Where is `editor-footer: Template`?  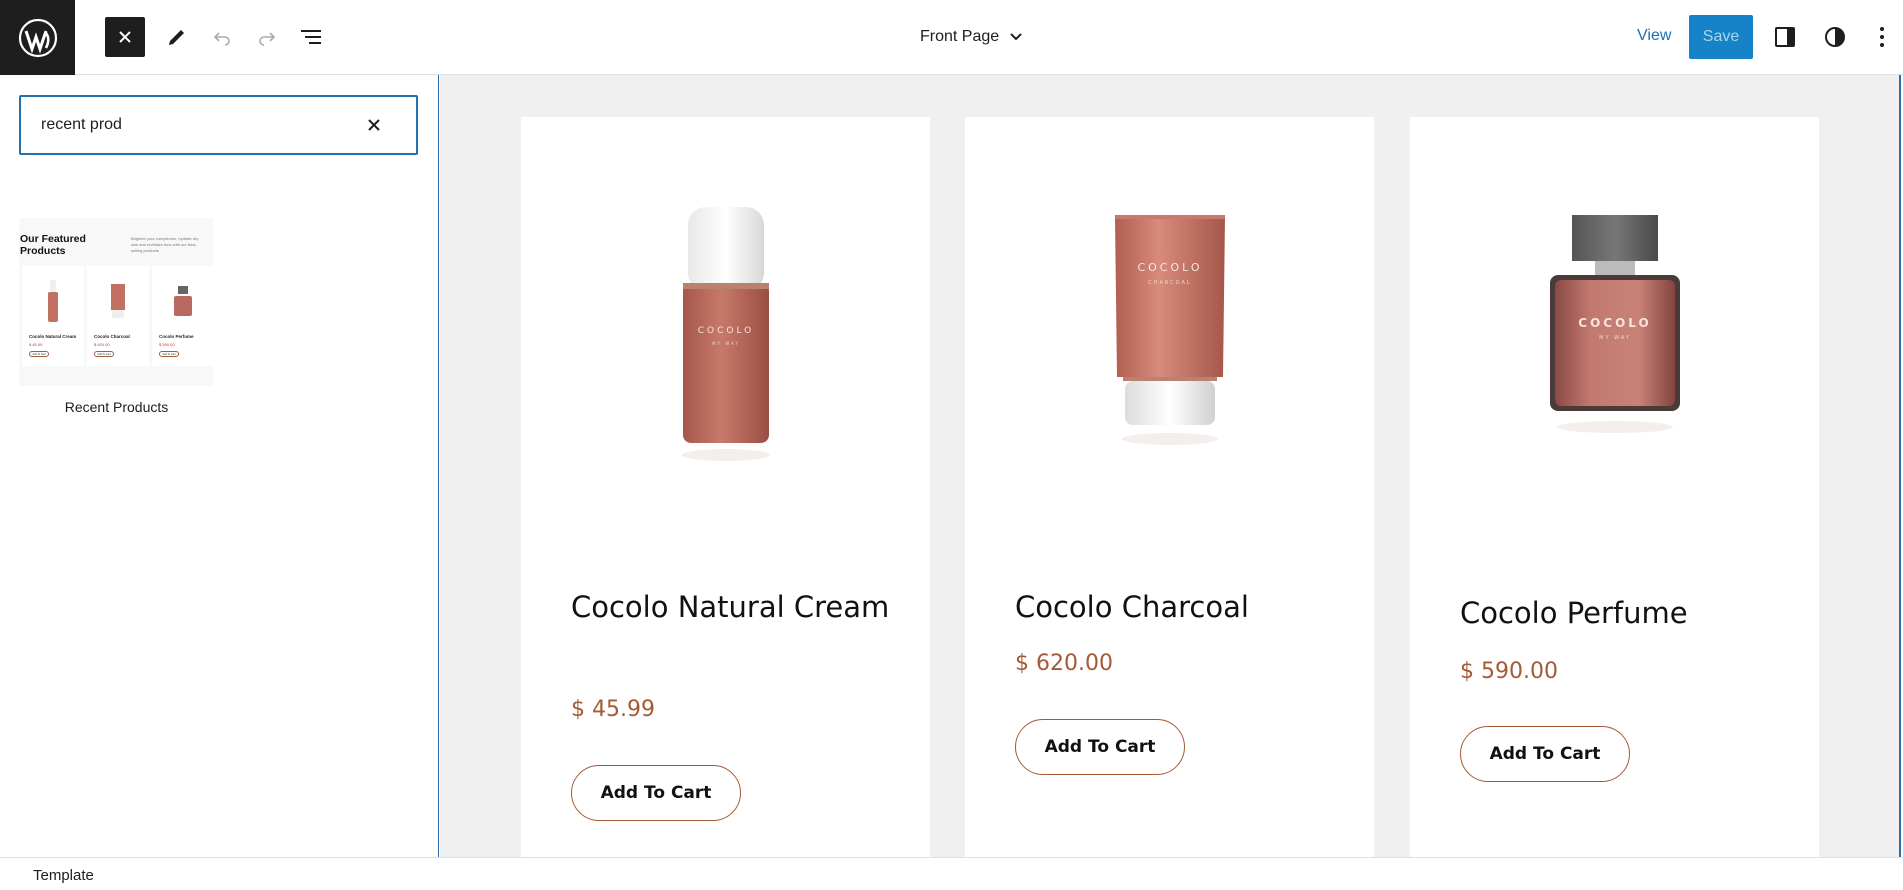 editor-footer: Template is located at coordinates (951, 873).